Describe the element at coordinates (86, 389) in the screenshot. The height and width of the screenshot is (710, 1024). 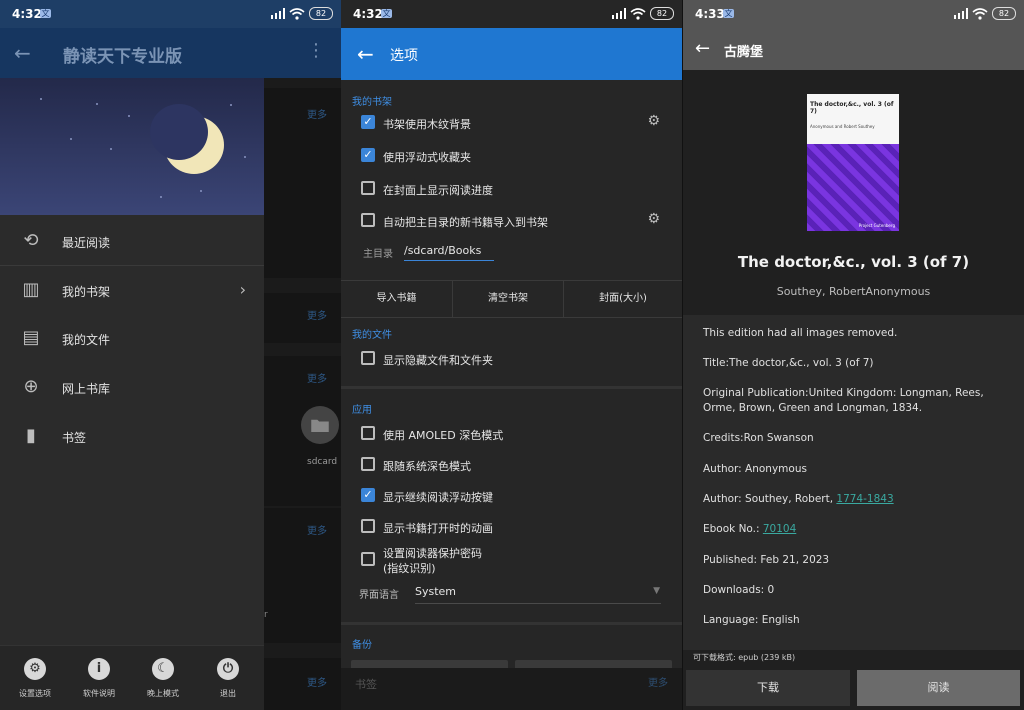
I see `drawer-item-label: 网上书库` at that location.